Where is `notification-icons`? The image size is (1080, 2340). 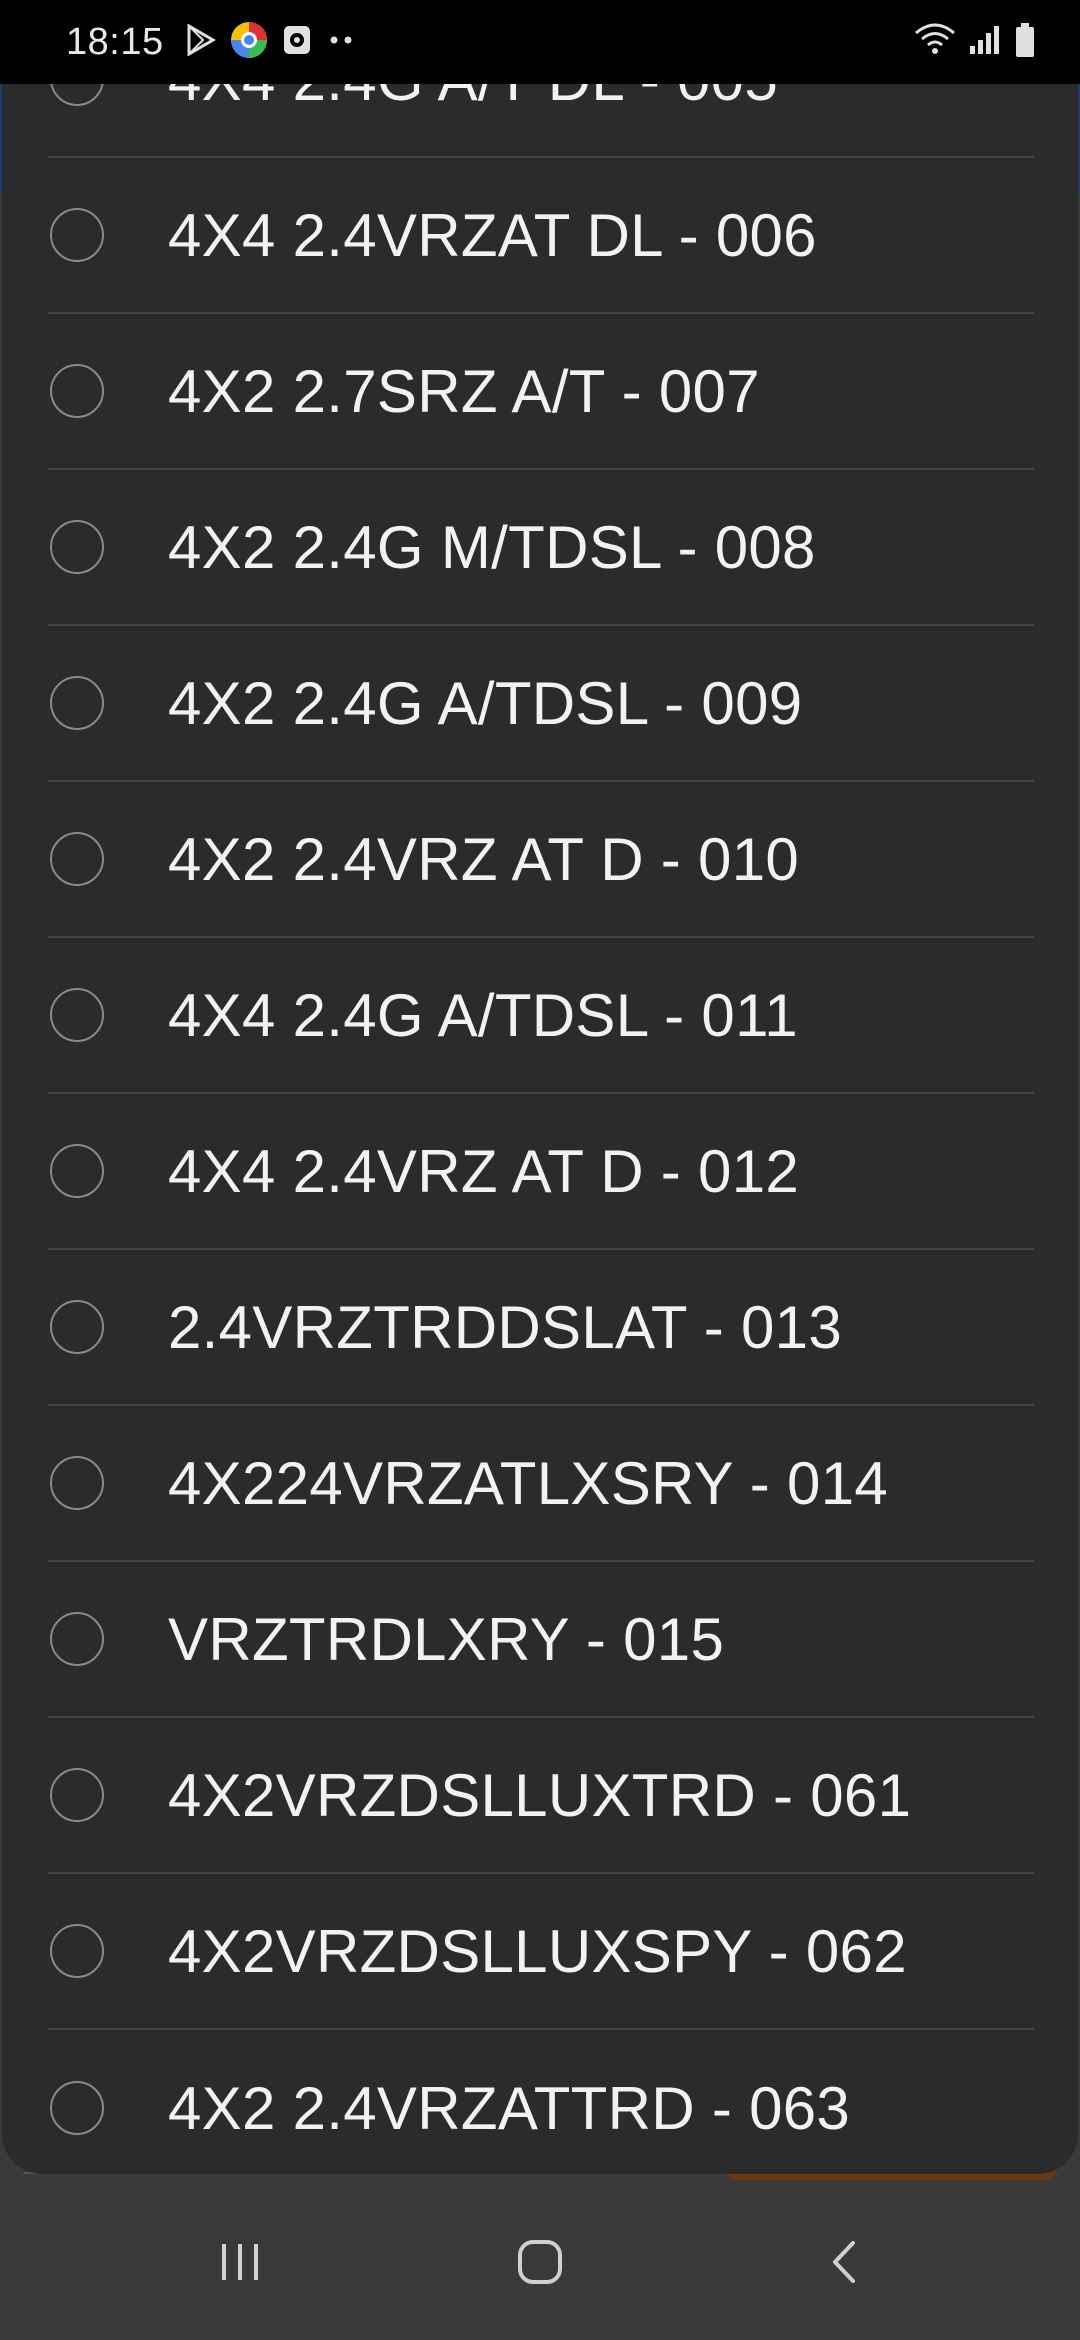 notification-icons is located at coordinates (271, 42).